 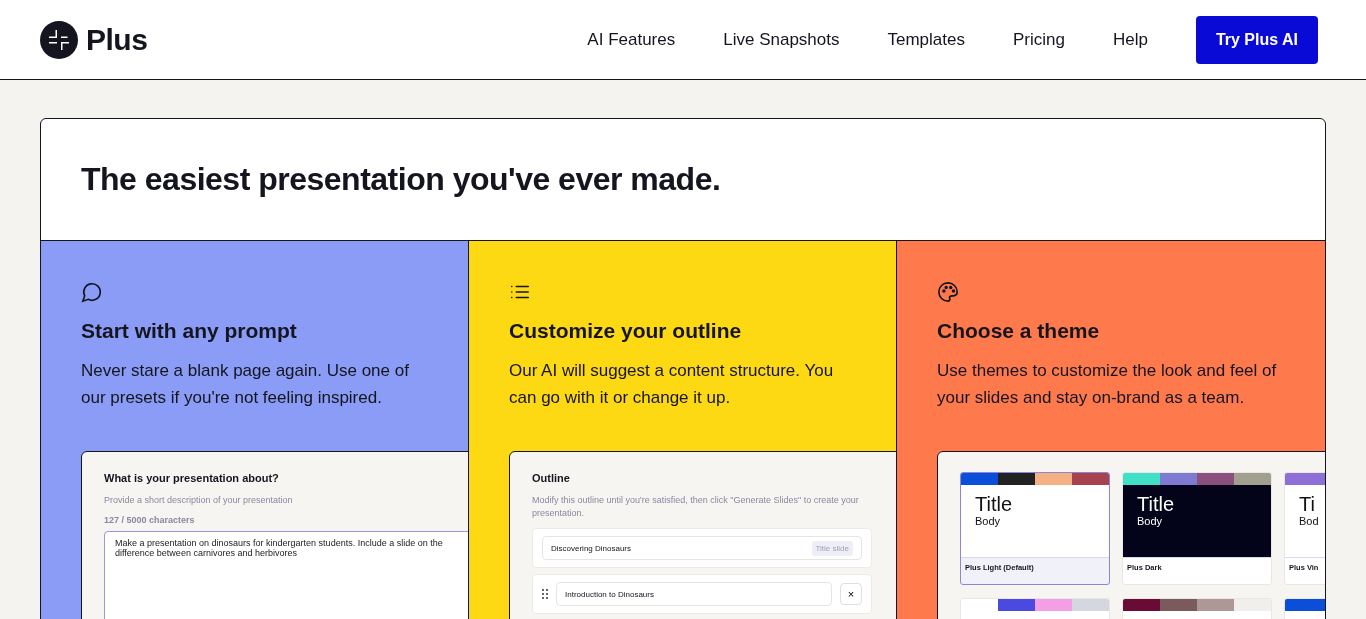 I want to click on feature-title: Choose a theme, so click(x=1019, y=331).